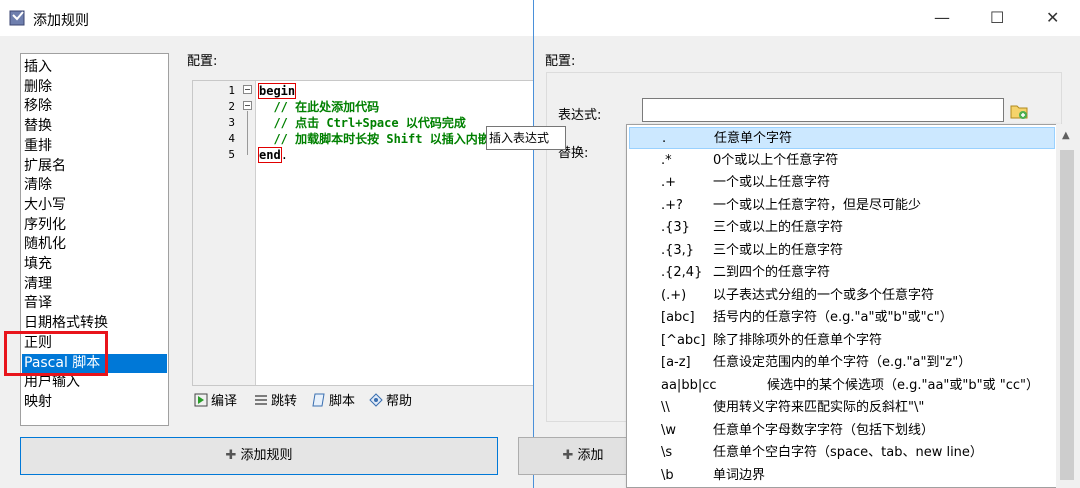 The image size is (1080, 488). What do you see at coordinates (38, 303) in the screenshot?
I see `rule-item: 音译` at bounding box center [38, 303].